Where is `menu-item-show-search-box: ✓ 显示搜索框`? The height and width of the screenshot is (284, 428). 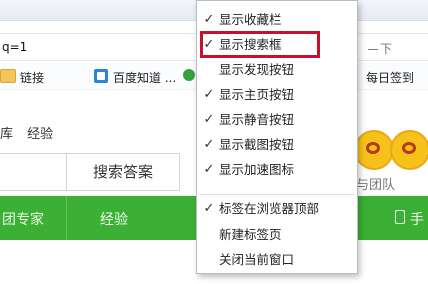 menu-item-show-search-box: ✓ 显示搜索框 is located at coordinates (277, 45).